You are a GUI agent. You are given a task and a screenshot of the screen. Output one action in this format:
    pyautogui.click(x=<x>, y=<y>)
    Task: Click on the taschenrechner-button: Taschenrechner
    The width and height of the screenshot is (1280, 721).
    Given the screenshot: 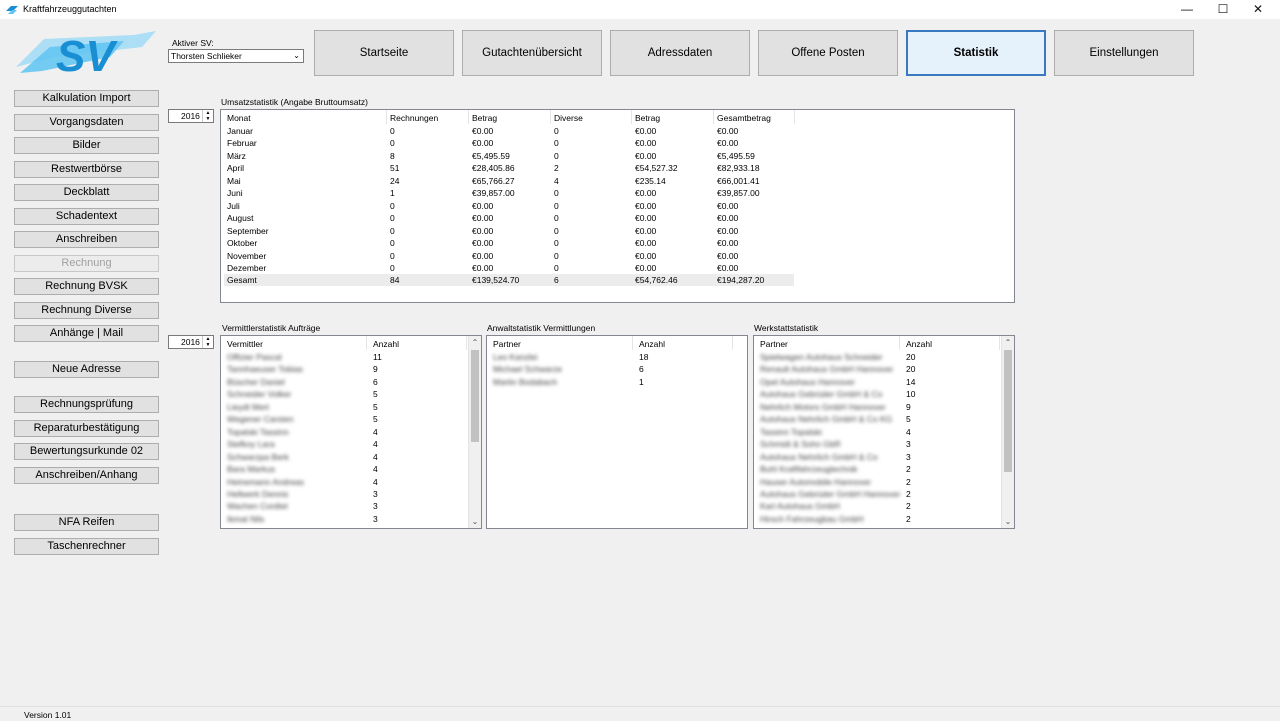 What is the action you would take?
    pyautogui.click(x=86, y=546)
    